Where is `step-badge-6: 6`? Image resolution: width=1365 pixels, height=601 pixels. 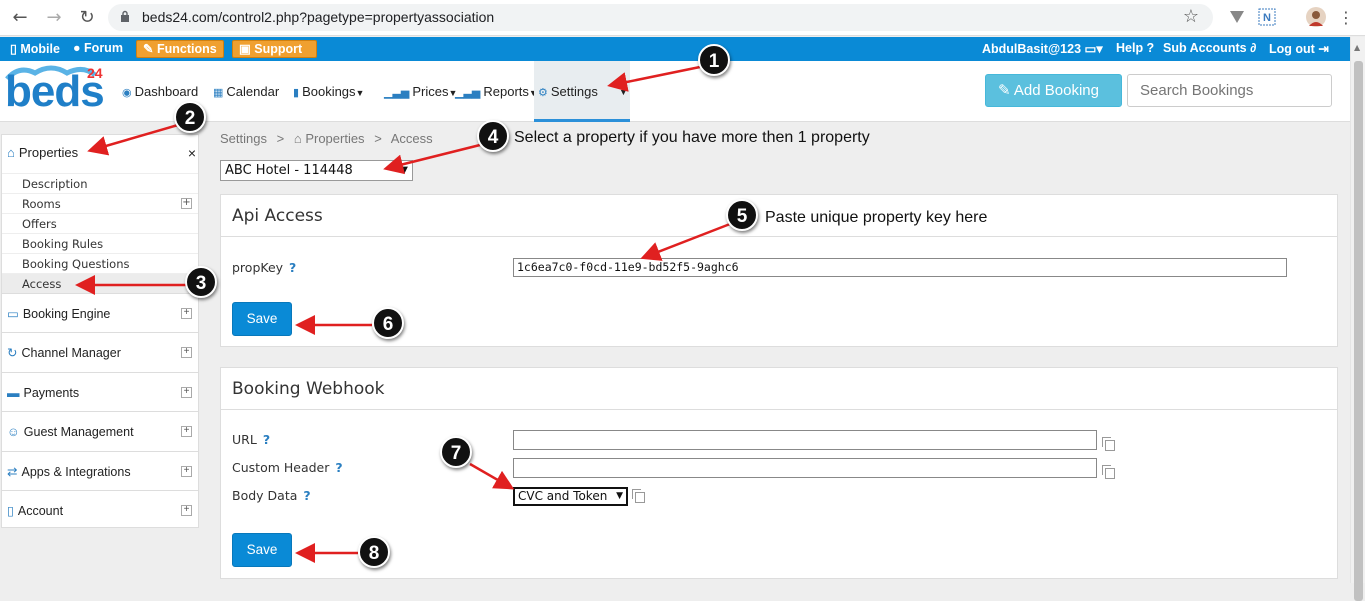 step-badge-6: 6 is located at coordinates (388, 323).